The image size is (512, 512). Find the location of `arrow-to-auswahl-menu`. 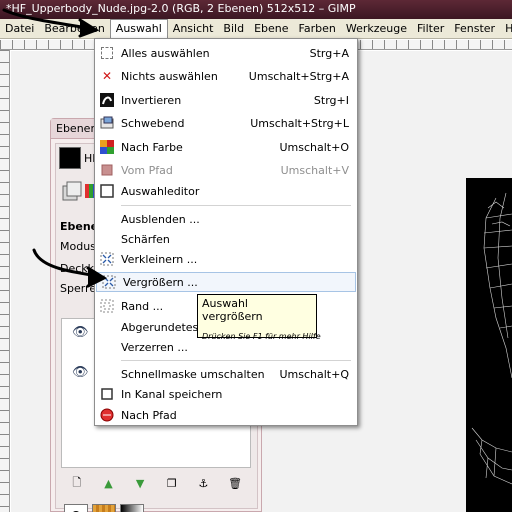

arrow-to-auswahl-menu is located at coordinates (51, 23).